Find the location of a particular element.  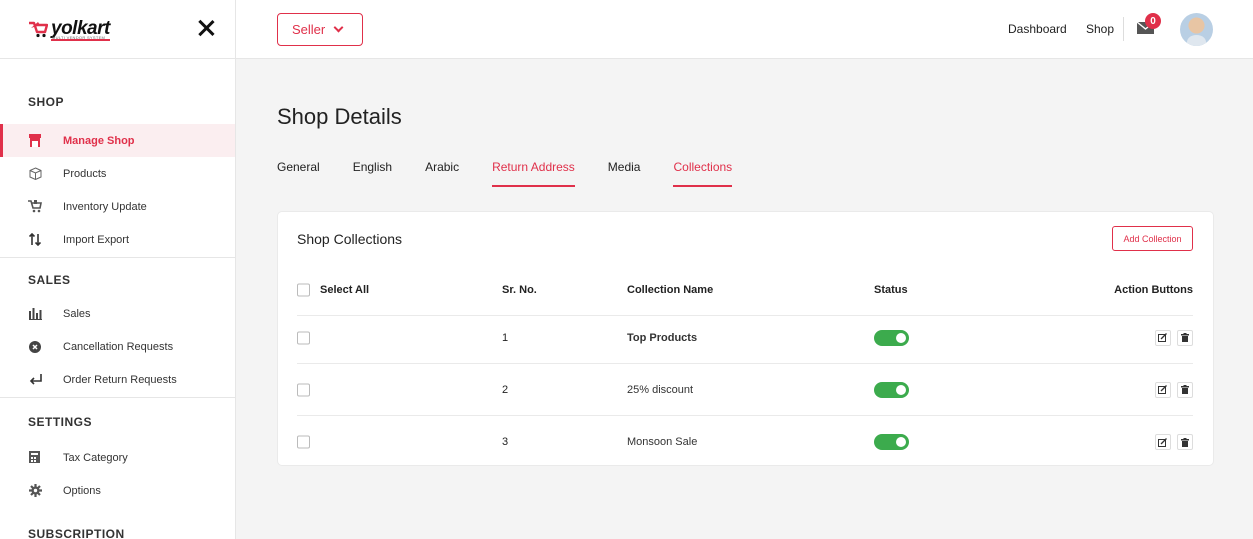

cancel-circle-icon is located at coordinates (35, 347).